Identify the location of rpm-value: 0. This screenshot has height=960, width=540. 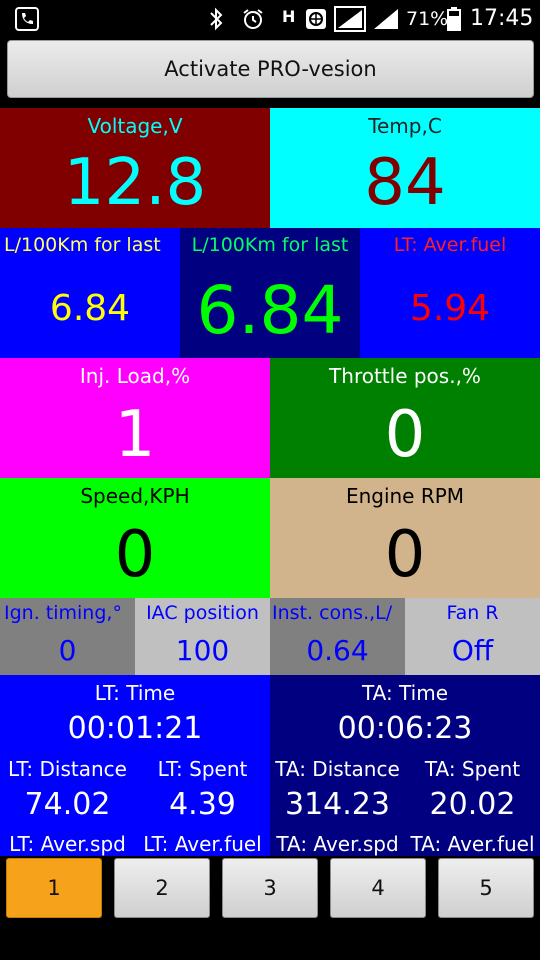
(405, 555).